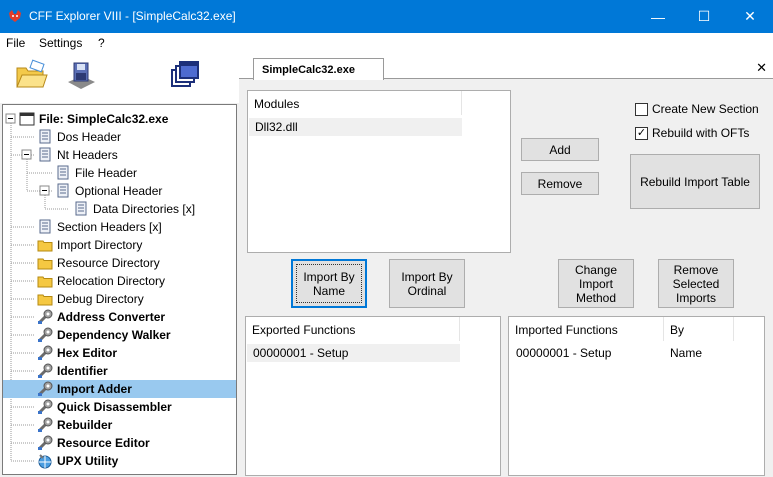 The height and width of the screenshot is (477, 773). What do you see at coordinates (373, 396) in the screenshot?
I see `exported-functions-list: Exported Functions 00000001 - Setup` at bounding box center [373, 396].